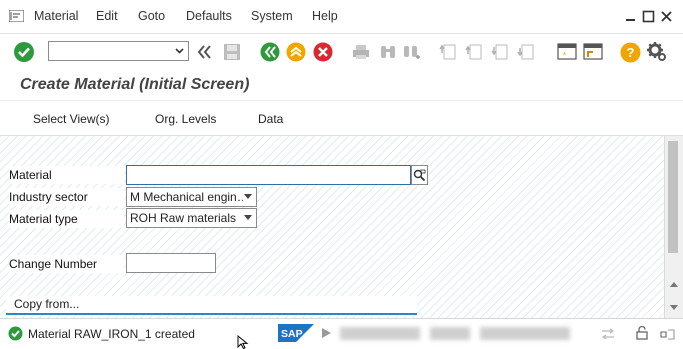 This screenshot has height=349, width=683. I want to click on select-views-button: Select View(s), so click(71, 119).